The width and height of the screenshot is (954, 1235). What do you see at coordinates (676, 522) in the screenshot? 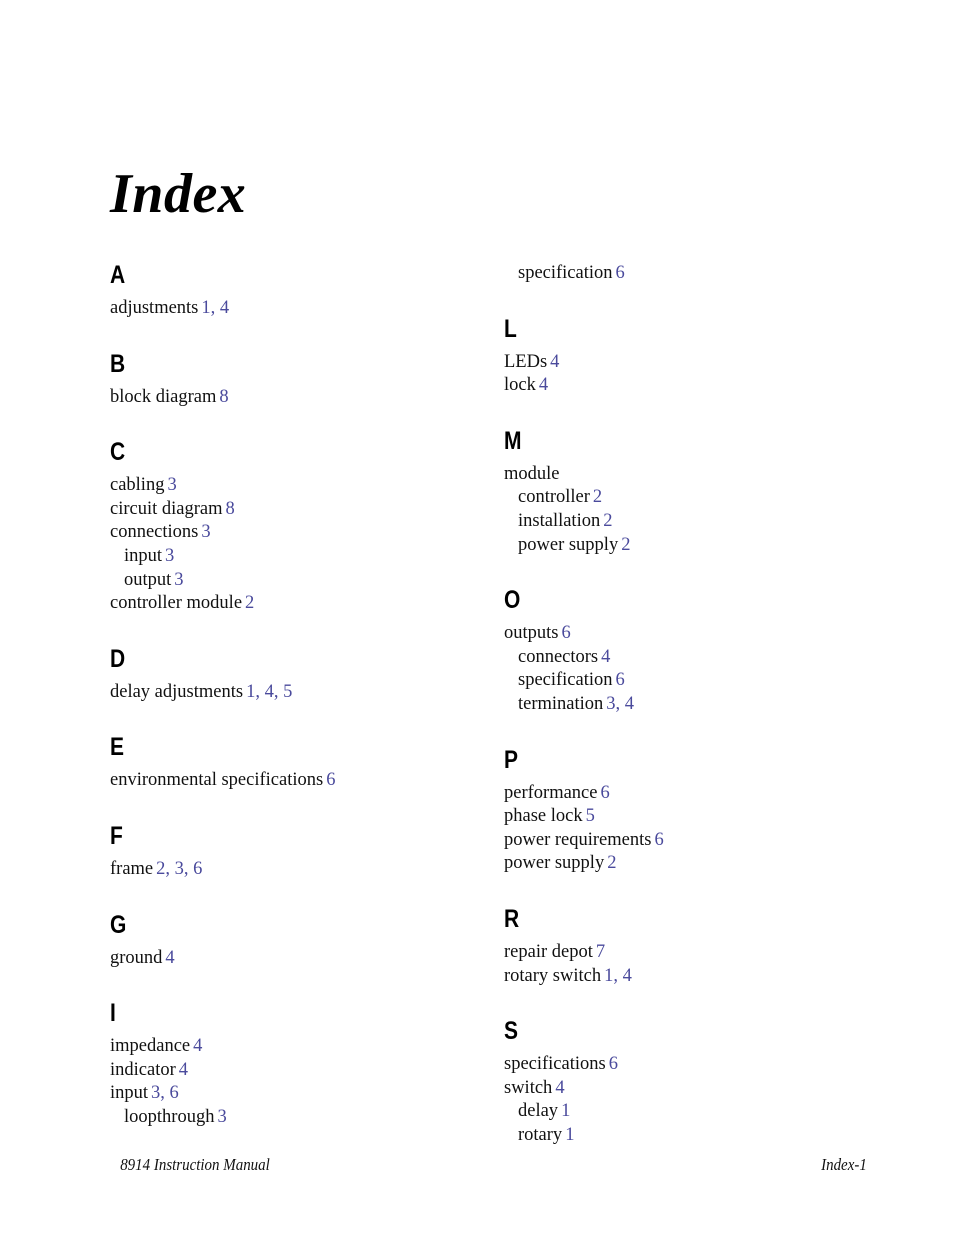
I see `index-subentry: installation 2` at bounding box center [676, 522].